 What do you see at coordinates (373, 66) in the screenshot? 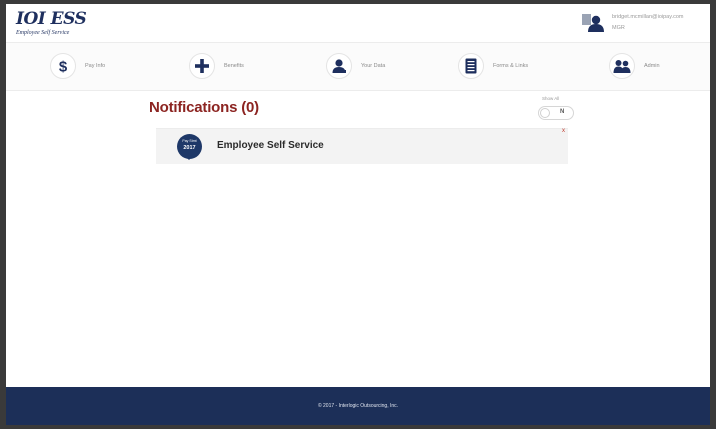
I see `nav-label: Your Data` at bounding box center [373, 66].